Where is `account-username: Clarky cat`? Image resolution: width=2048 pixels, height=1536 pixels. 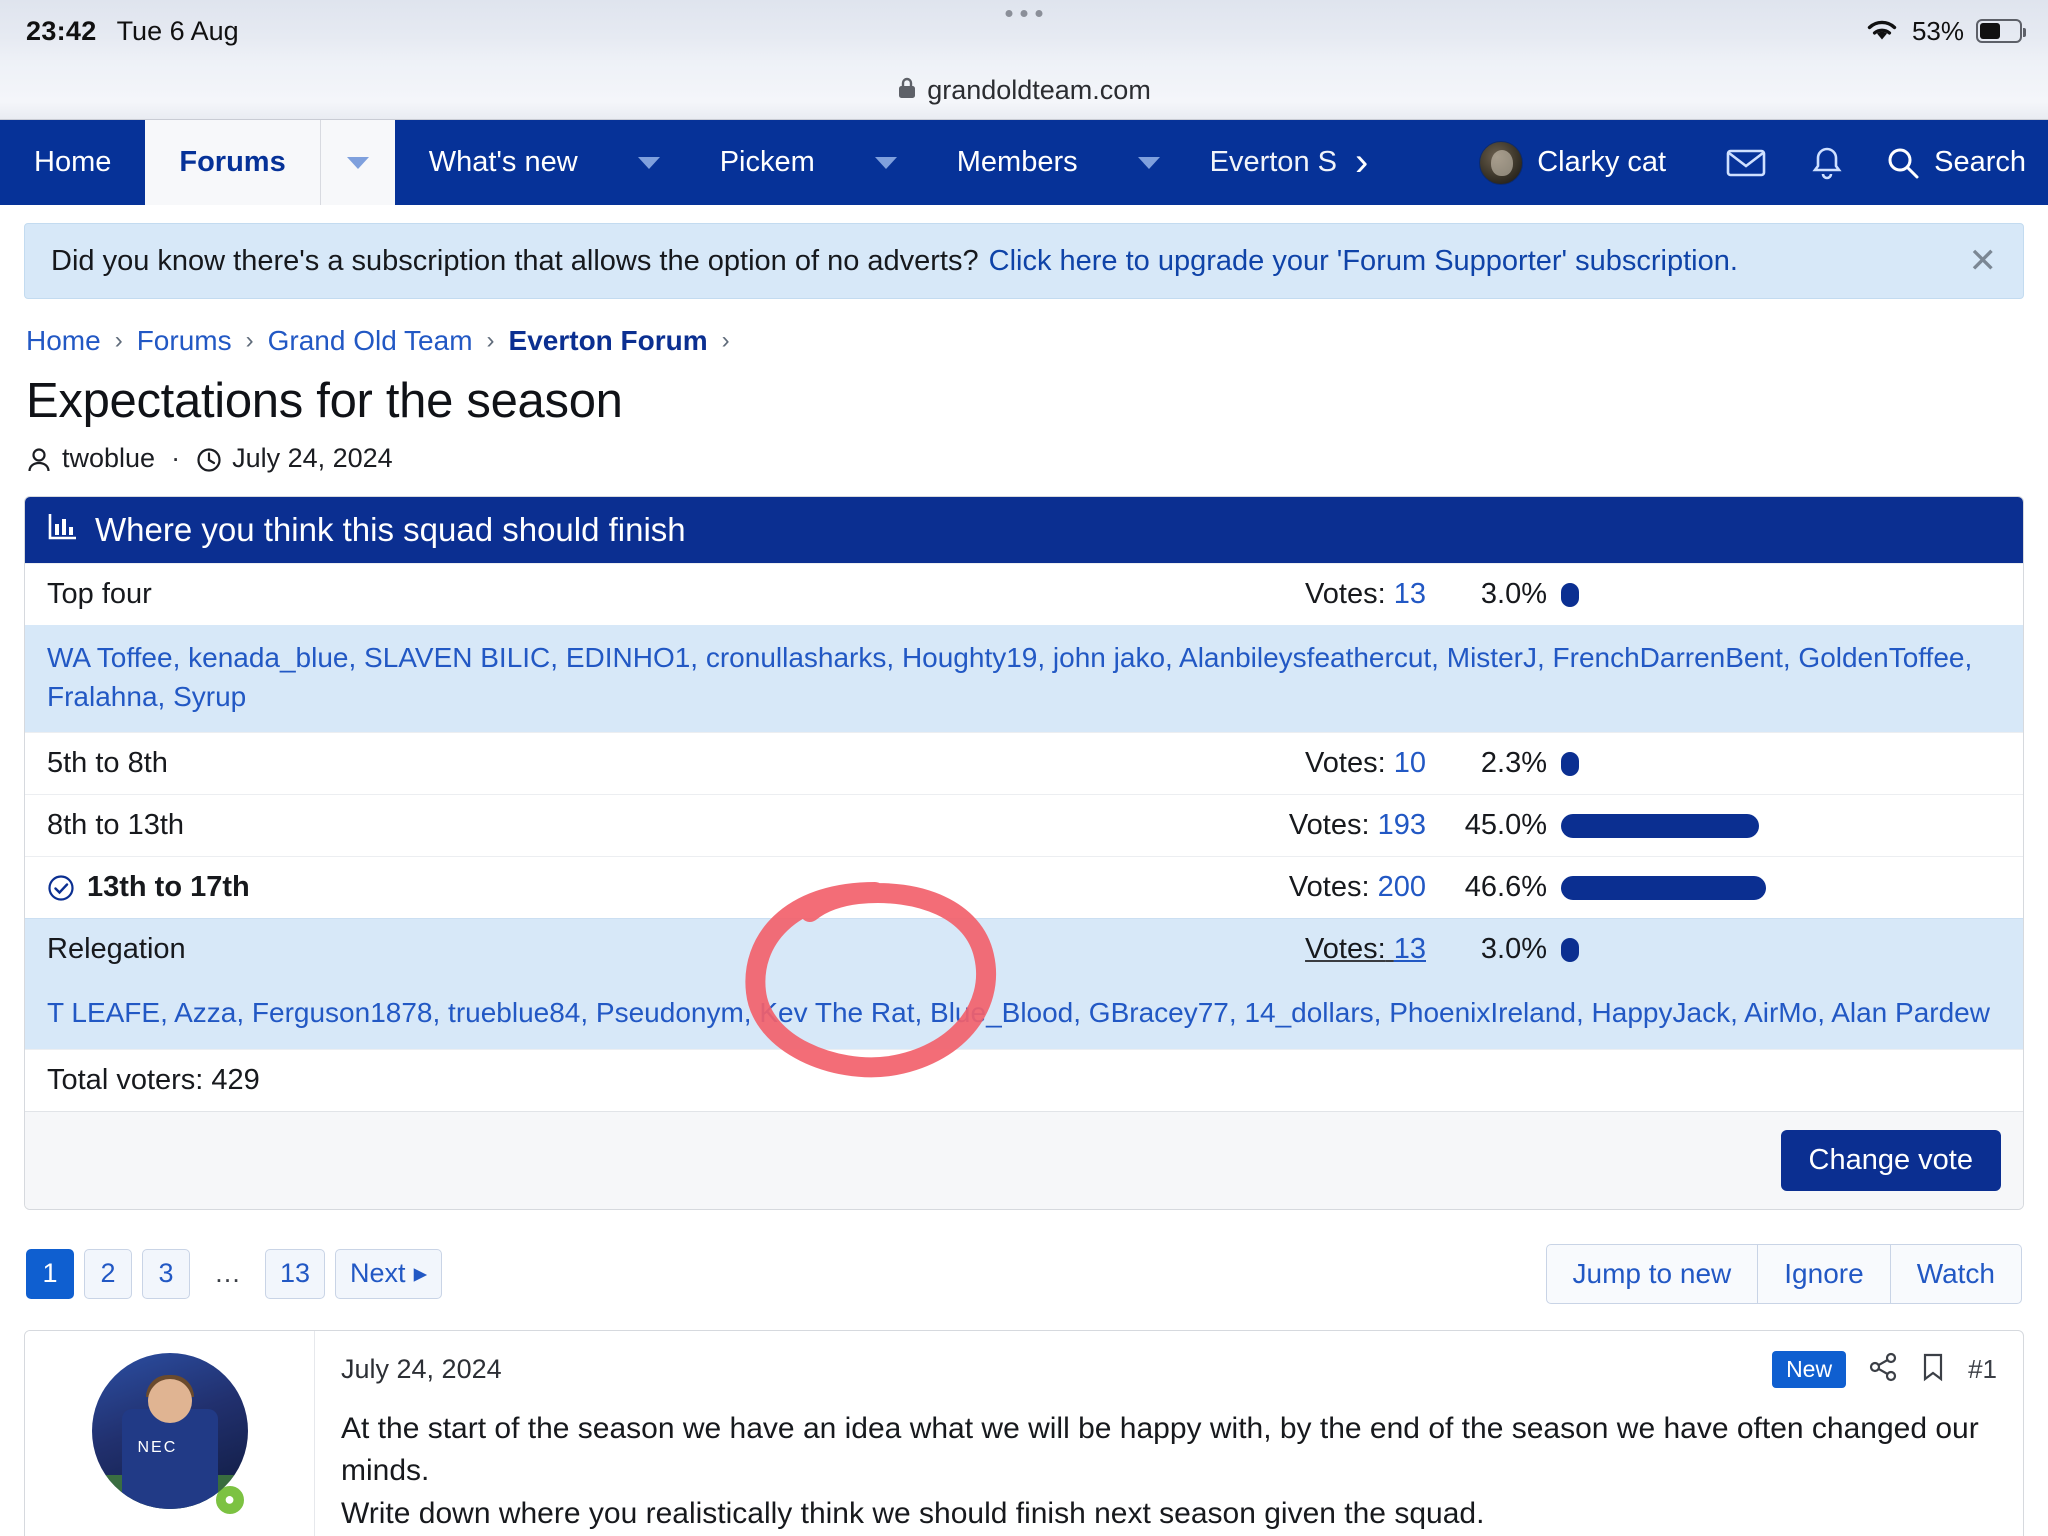
account-username: Clarky cat is located at coordinates (1601, 162).